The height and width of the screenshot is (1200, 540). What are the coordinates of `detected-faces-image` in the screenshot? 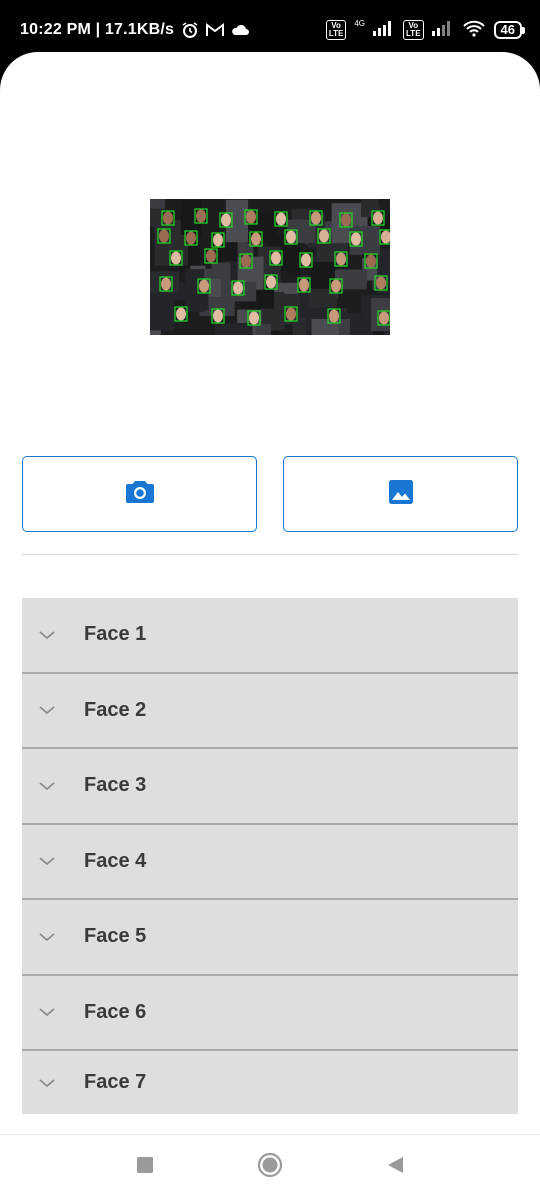 It's located at (270, 267).